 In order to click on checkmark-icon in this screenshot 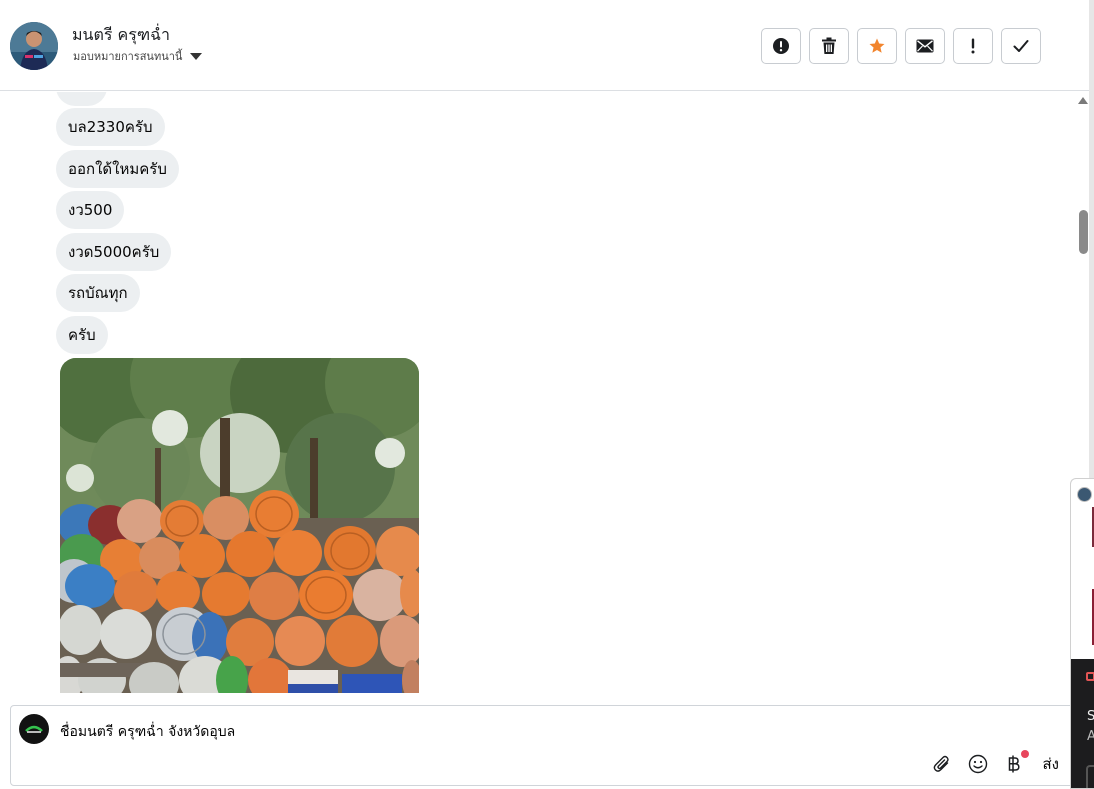, I will do `click(1021, 46)`.